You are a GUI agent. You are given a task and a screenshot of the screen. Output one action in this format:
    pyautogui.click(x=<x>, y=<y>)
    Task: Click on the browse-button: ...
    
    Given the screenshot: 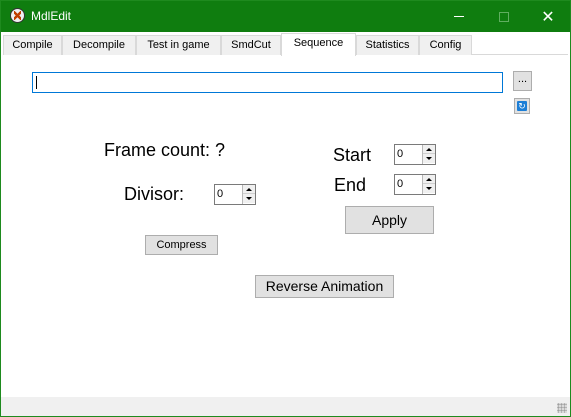 What is the action you would take?
    pyautogui.click(x=522, y=81)
    